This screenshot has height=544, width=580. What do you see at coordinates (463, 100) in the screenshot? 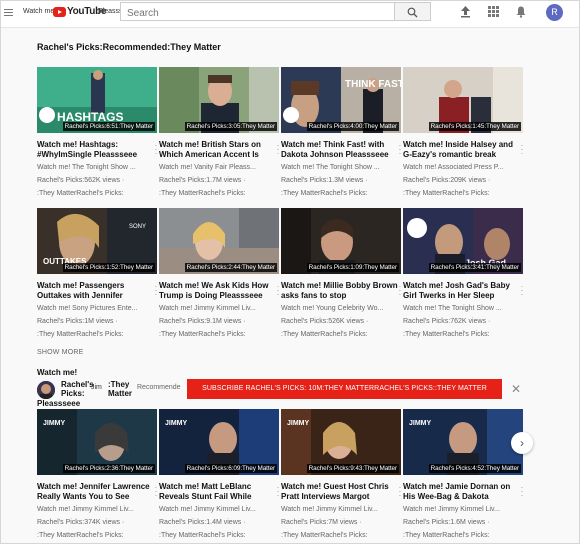
I see `video-thumbnail: Rachel's Picks:1:45:They Matter` at bounding box center [463, 100].